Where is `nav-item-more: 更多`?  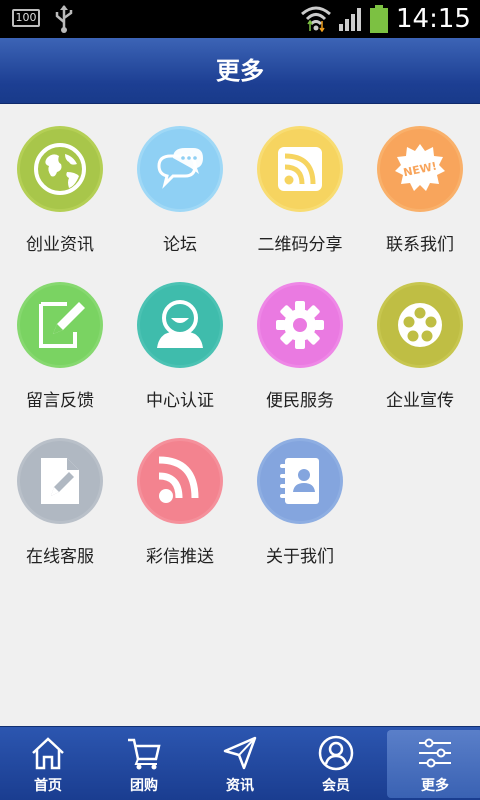 nav-item-more: 更多 is located at coordinates (433, 764).